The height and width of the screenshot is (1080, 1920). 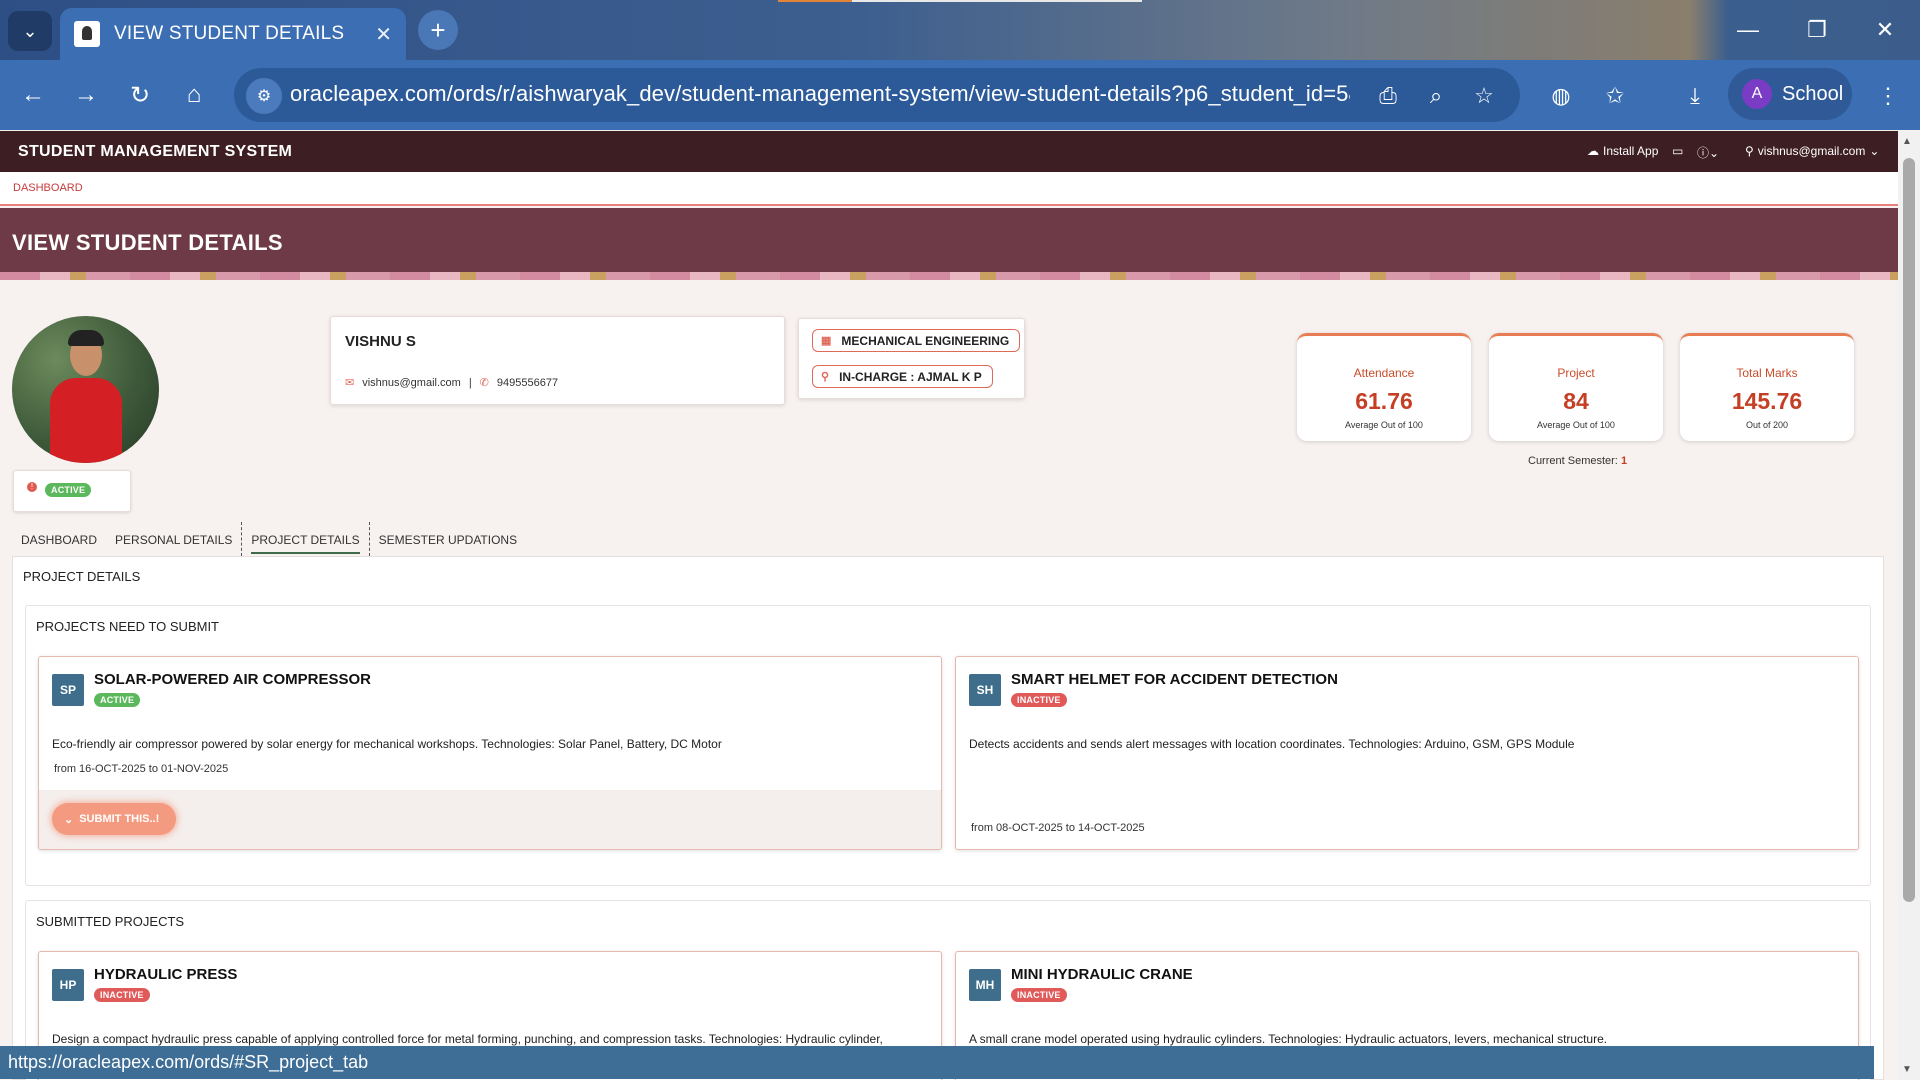 I want to click on site-info-icon: ⚙, so click(x=264, y=96).